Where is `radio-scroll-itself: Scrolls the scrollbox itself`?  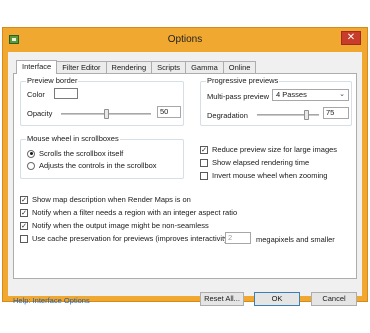 radio-scroll-itself: Scrolls the scrollbox itself is located at coordinates (75, 153).